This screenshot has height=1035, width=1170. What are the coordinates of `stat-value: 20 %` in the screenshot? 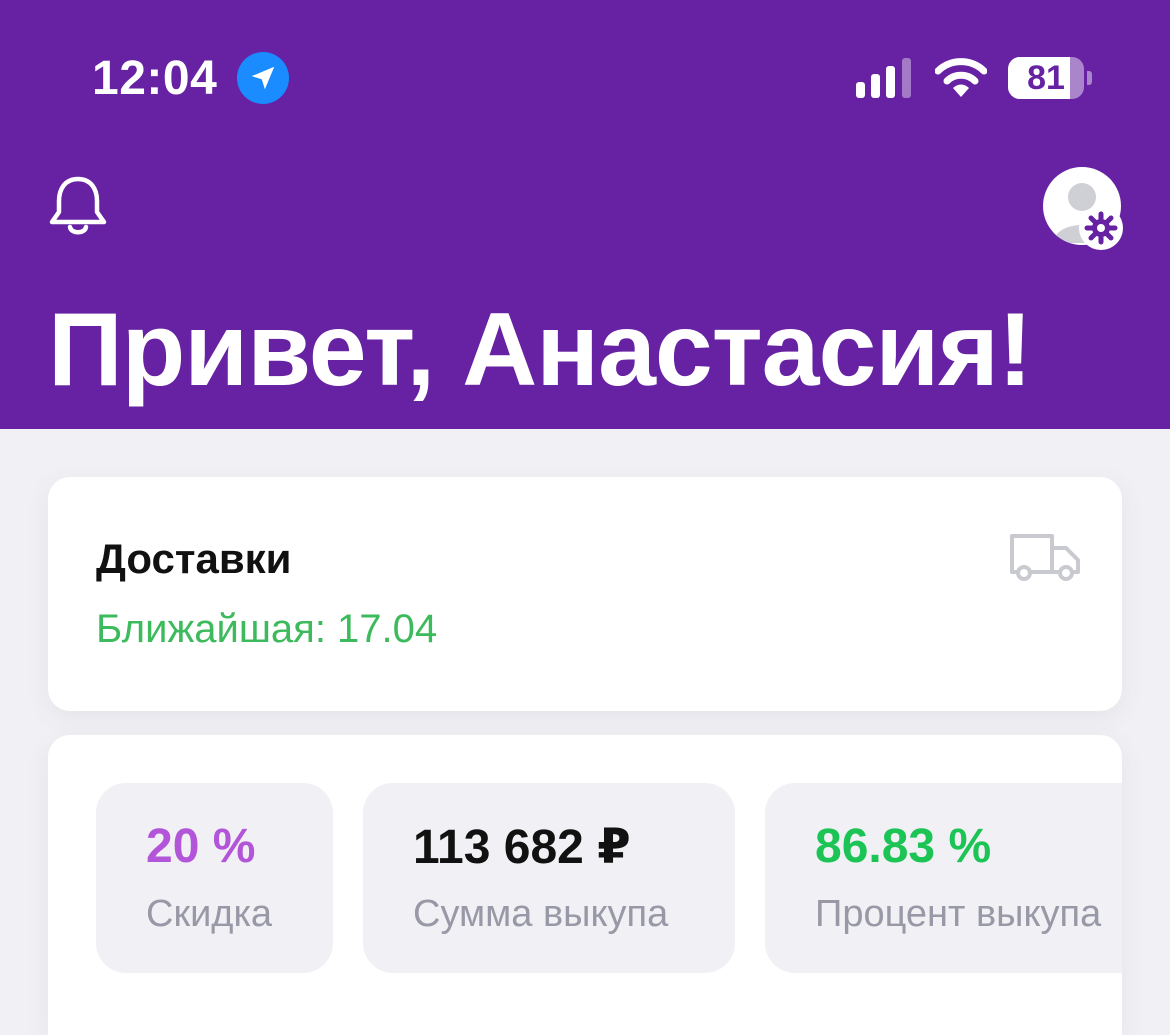 It's located at (201, 846).